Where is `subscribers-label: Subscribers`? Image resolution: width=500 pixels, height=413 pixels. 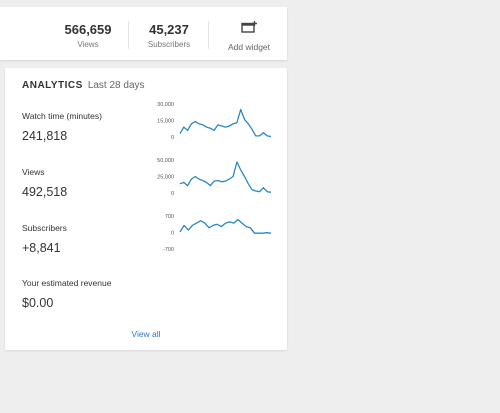 subscribers-label: Subscribers is located at coordinates (169, 44).